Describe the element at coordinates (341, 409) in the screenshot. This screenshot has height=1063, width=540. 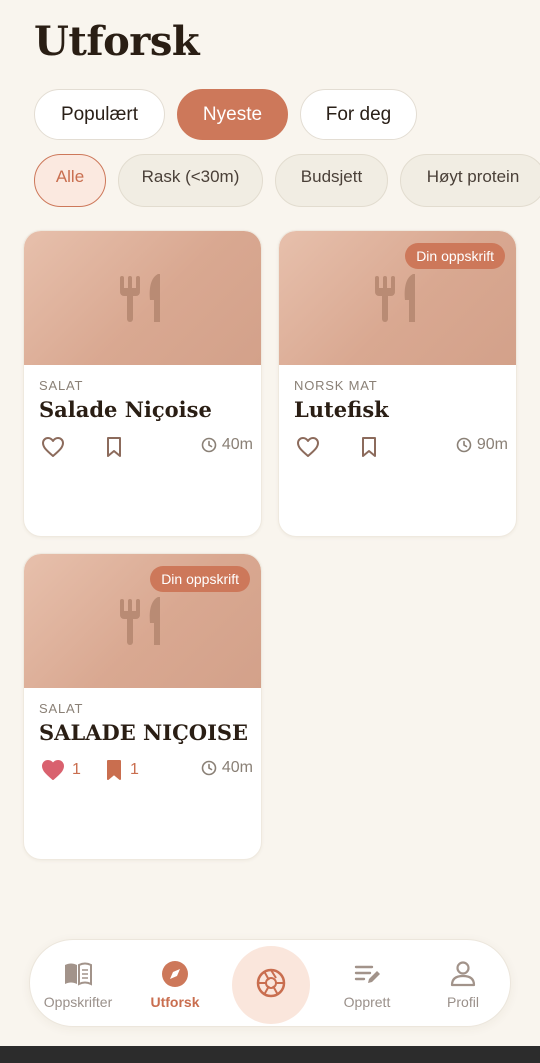
I see `recipe-title: Lutefisk` at that location.